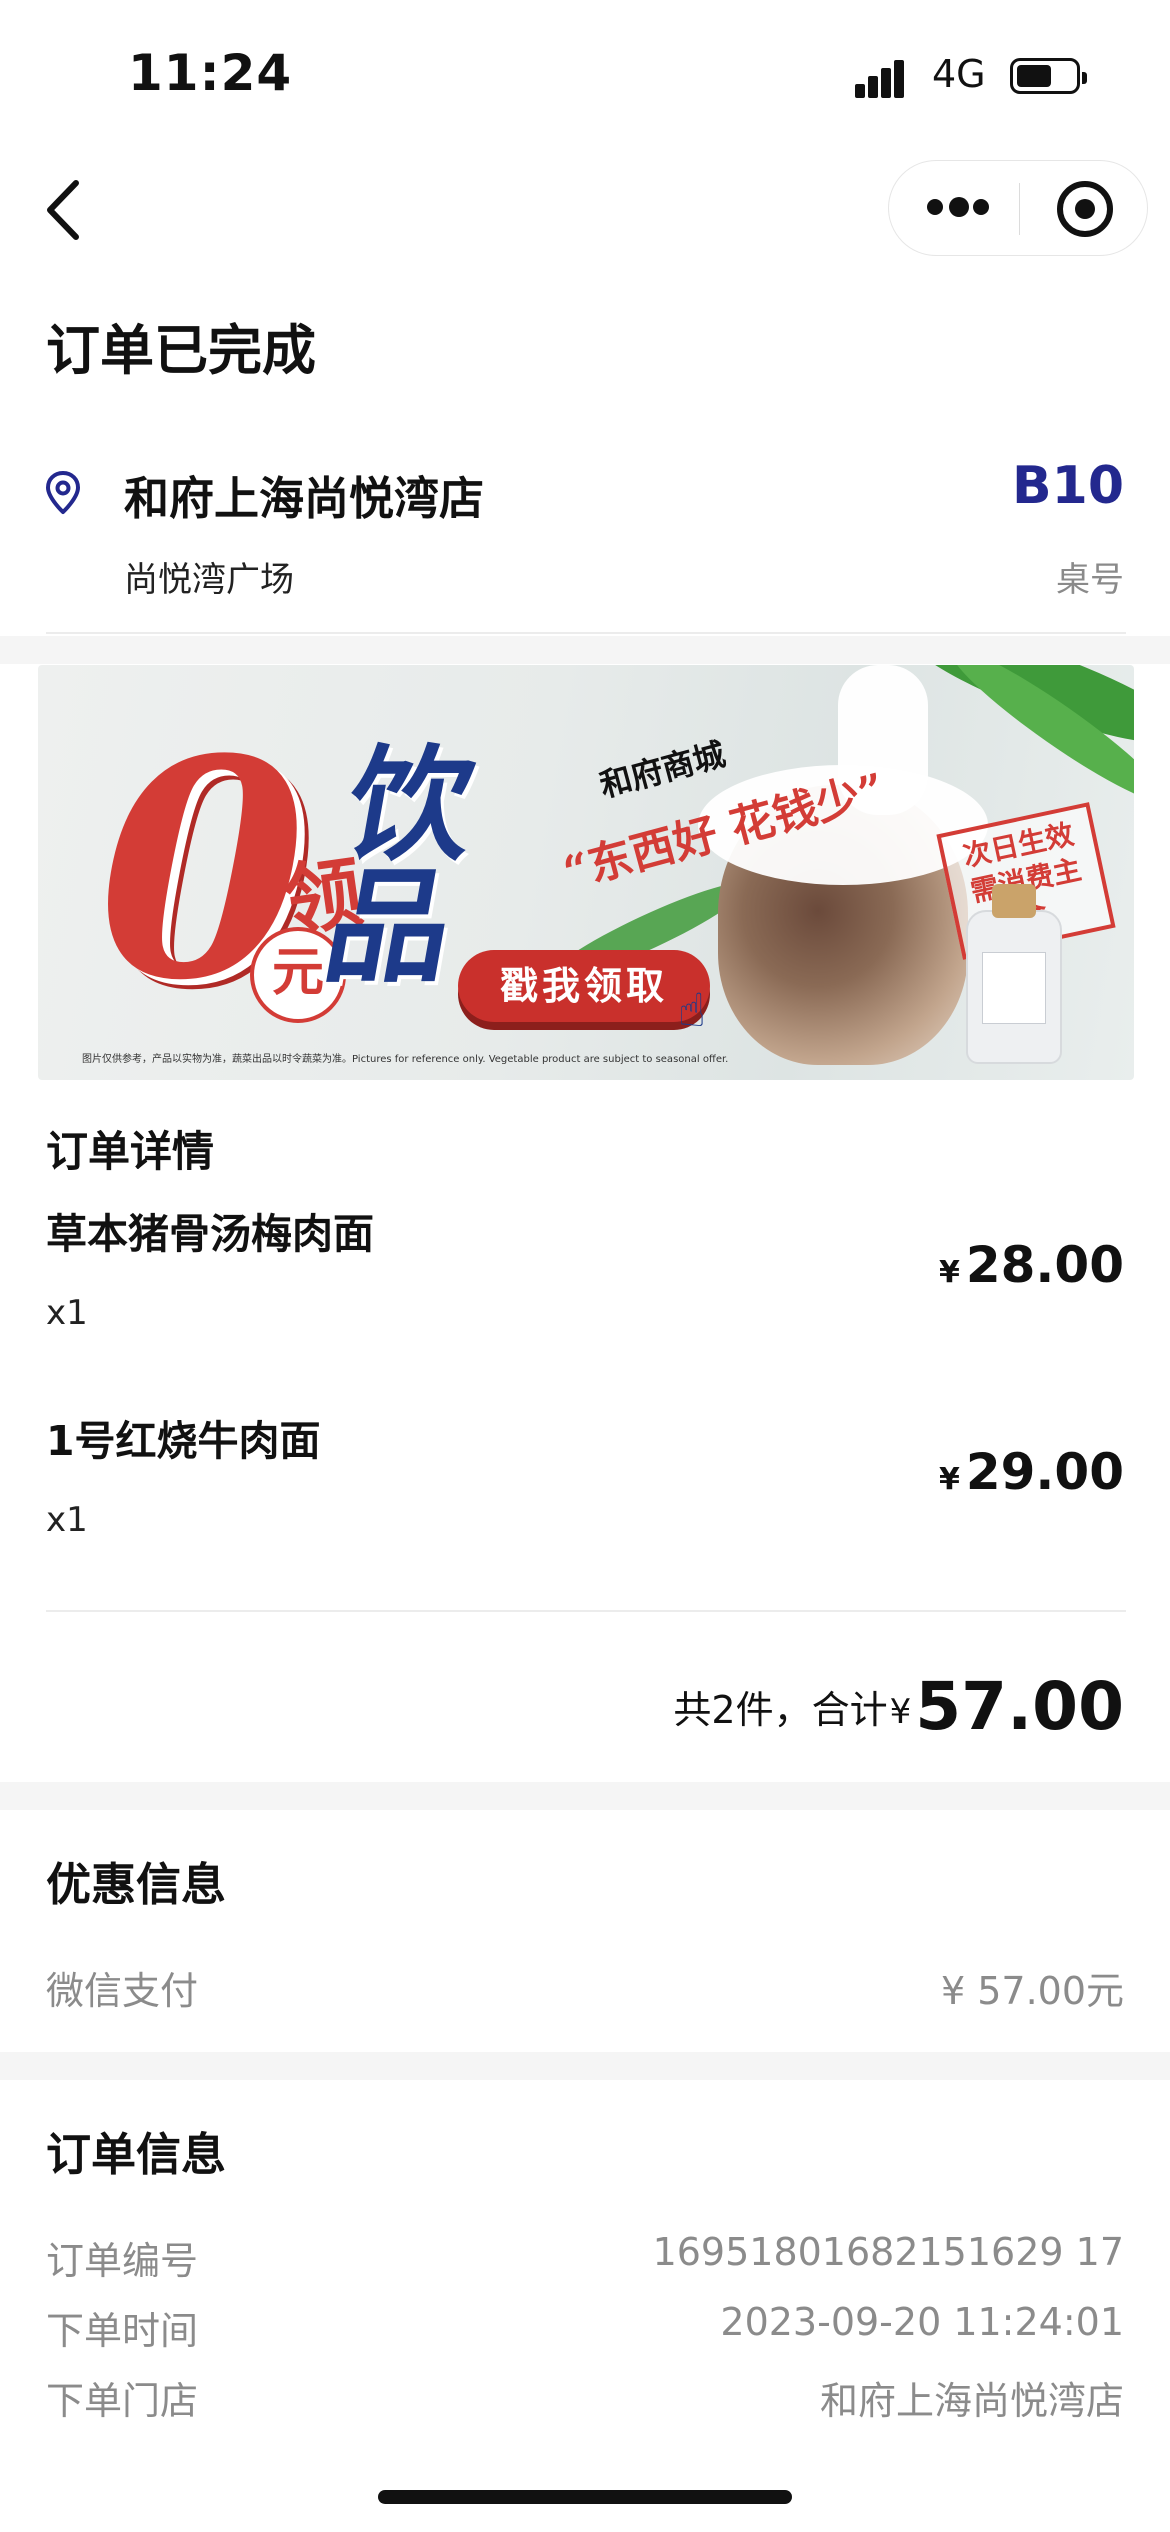  Describe the element at coordinates (886, 78) in the screenshot. I see `signal-icon` at that location.